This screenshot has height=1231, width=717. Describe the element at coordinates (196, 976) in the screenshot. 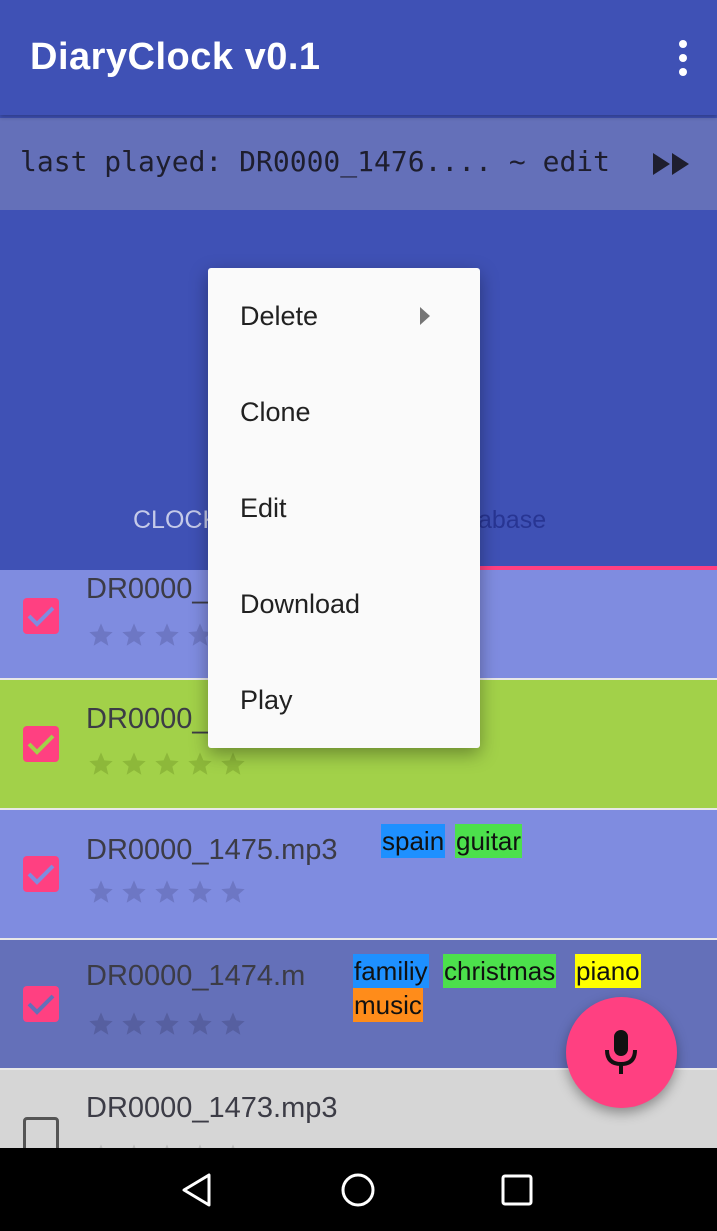

I see `file-name: DR0000_1474.m` at that location.